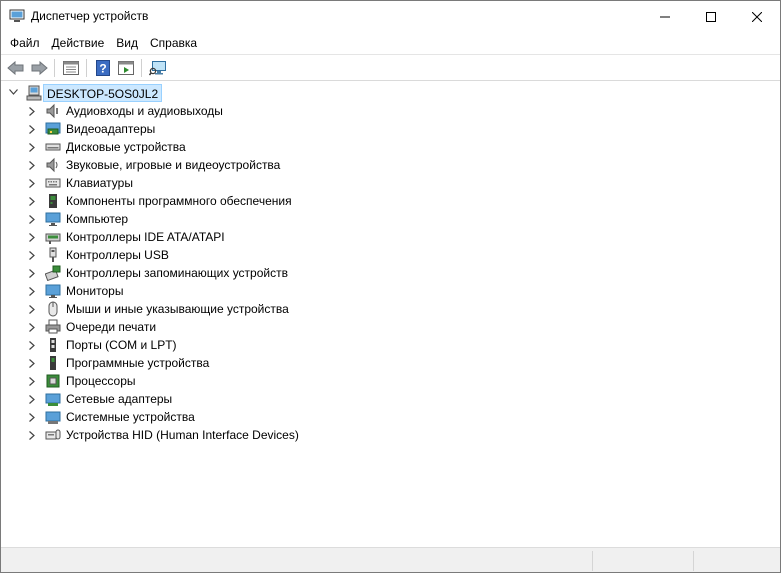 The height and width of the screenshot is (573, 781). Describe the element at coordinates (201, 273) in the screenshot. I see `tree-item: Контроллеры запоминающих устройств` at that location.